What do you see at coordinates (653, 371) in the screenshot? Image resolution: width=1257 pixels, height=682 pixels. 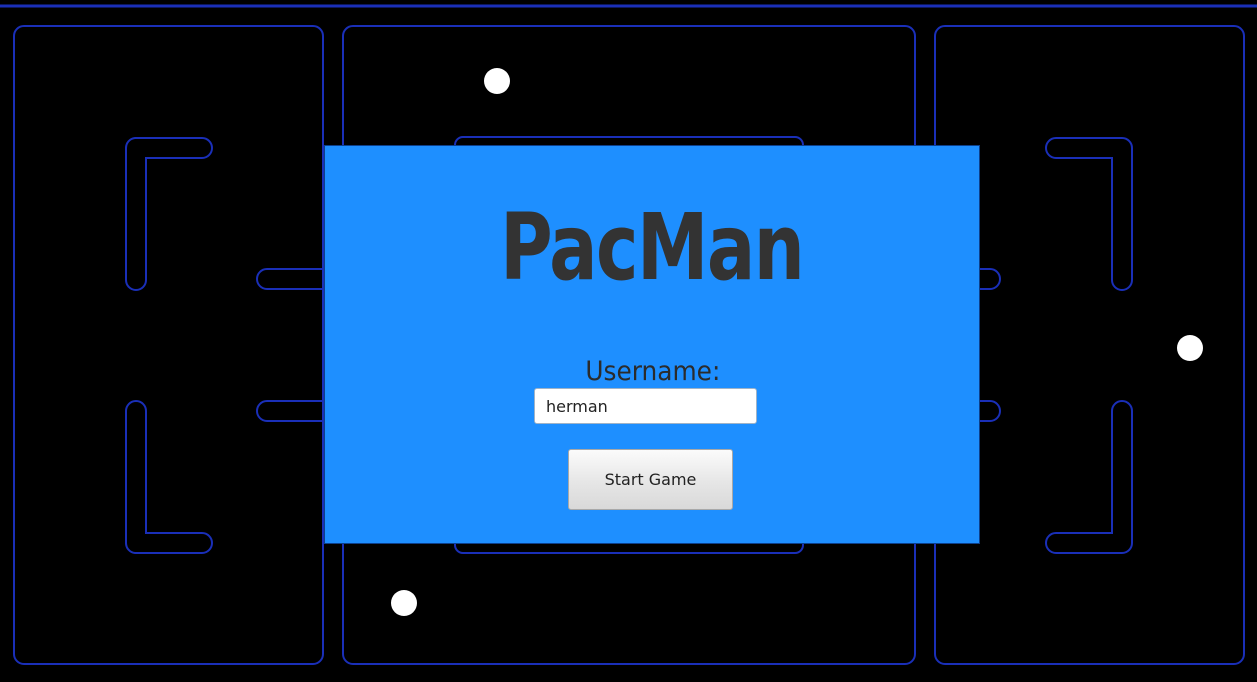 I see `username-label: Username:` at bounding box center [653, 371].